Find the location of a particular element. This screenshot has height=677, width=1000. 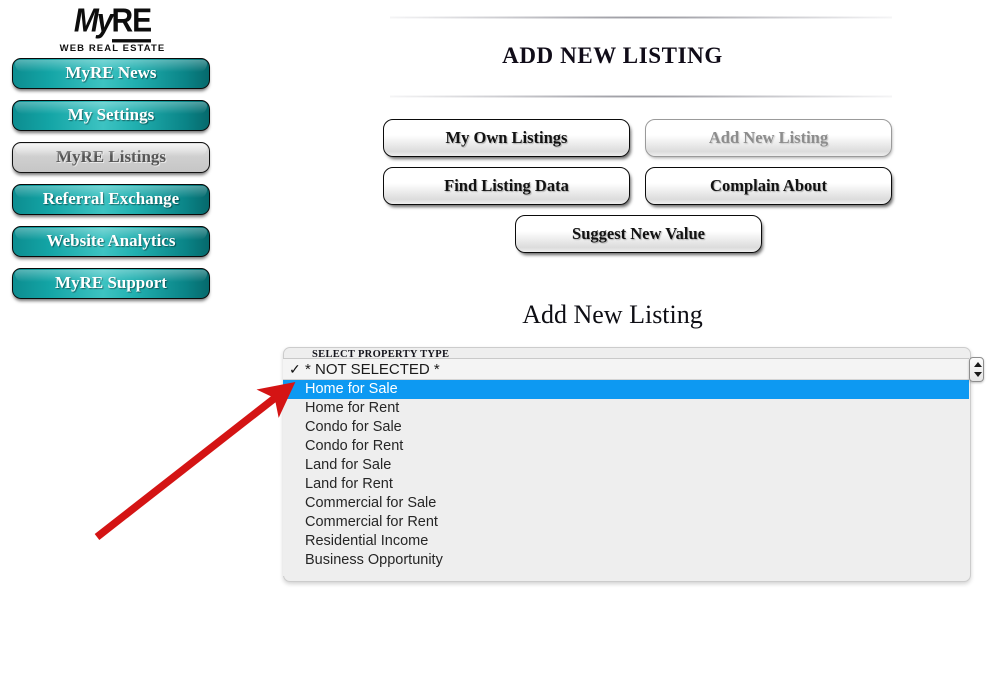

button-label: Add New Listing is located at coordinates (768, 137).